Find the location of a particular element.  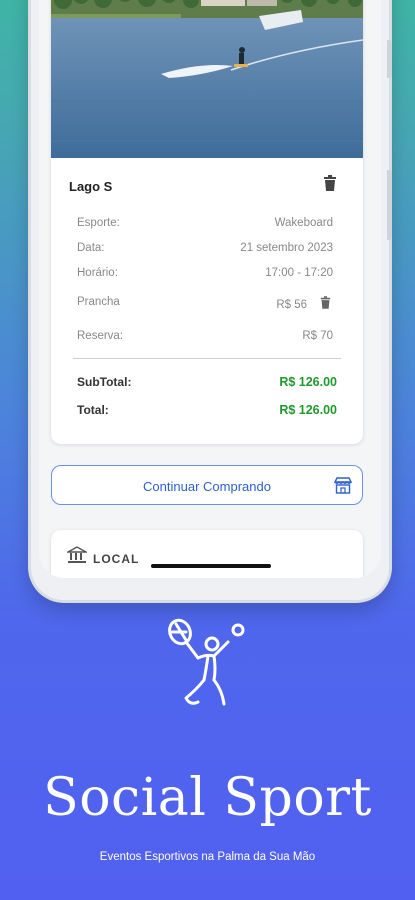

subtotal-label: SubTotal: is located at coordinates (104, 382).